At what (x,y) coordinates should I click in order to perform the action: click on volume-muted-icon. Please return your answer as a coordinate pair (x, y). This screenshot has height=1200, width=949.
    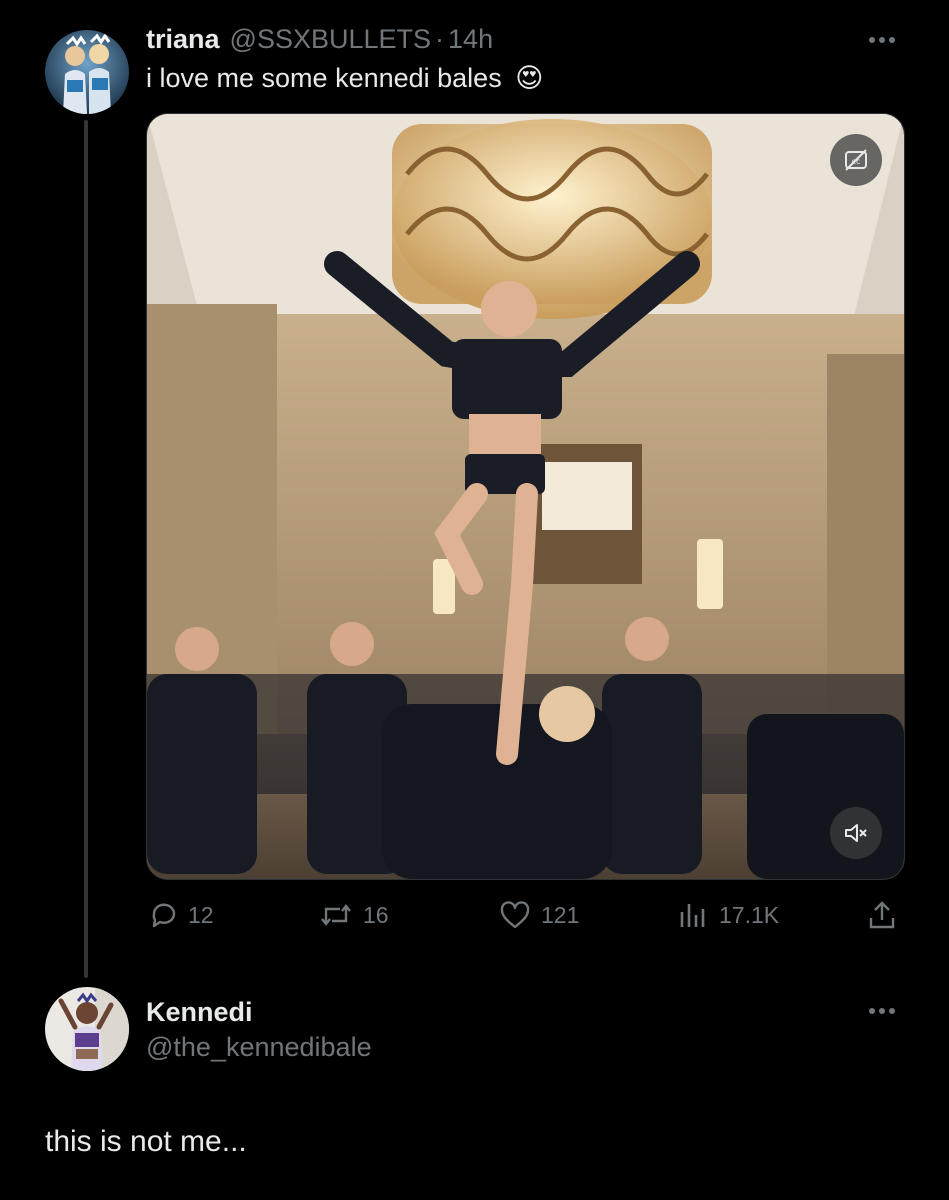
    Looking at the image, I should click on (856, 833).